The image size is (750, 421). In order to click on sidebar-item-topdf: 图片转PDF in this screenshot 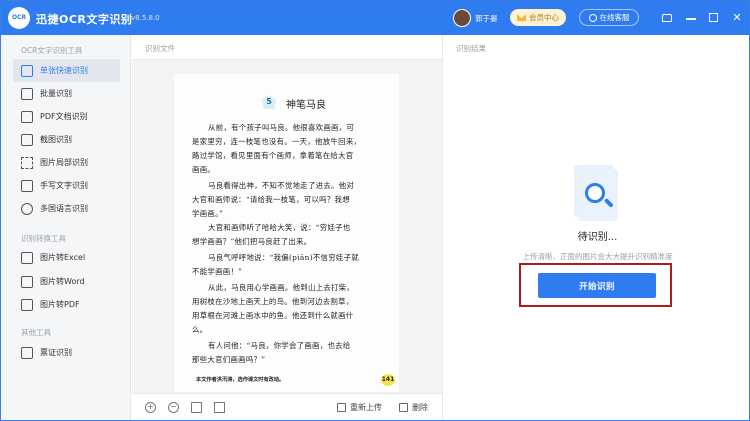, I will do `click(66, 304)`.